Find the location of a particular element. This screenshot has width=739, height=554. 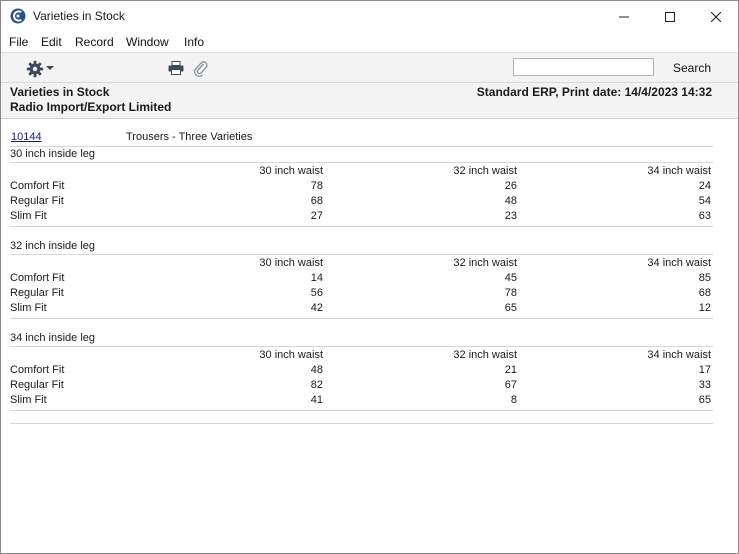

menu-record: Record is located at coordinates (94, 42).